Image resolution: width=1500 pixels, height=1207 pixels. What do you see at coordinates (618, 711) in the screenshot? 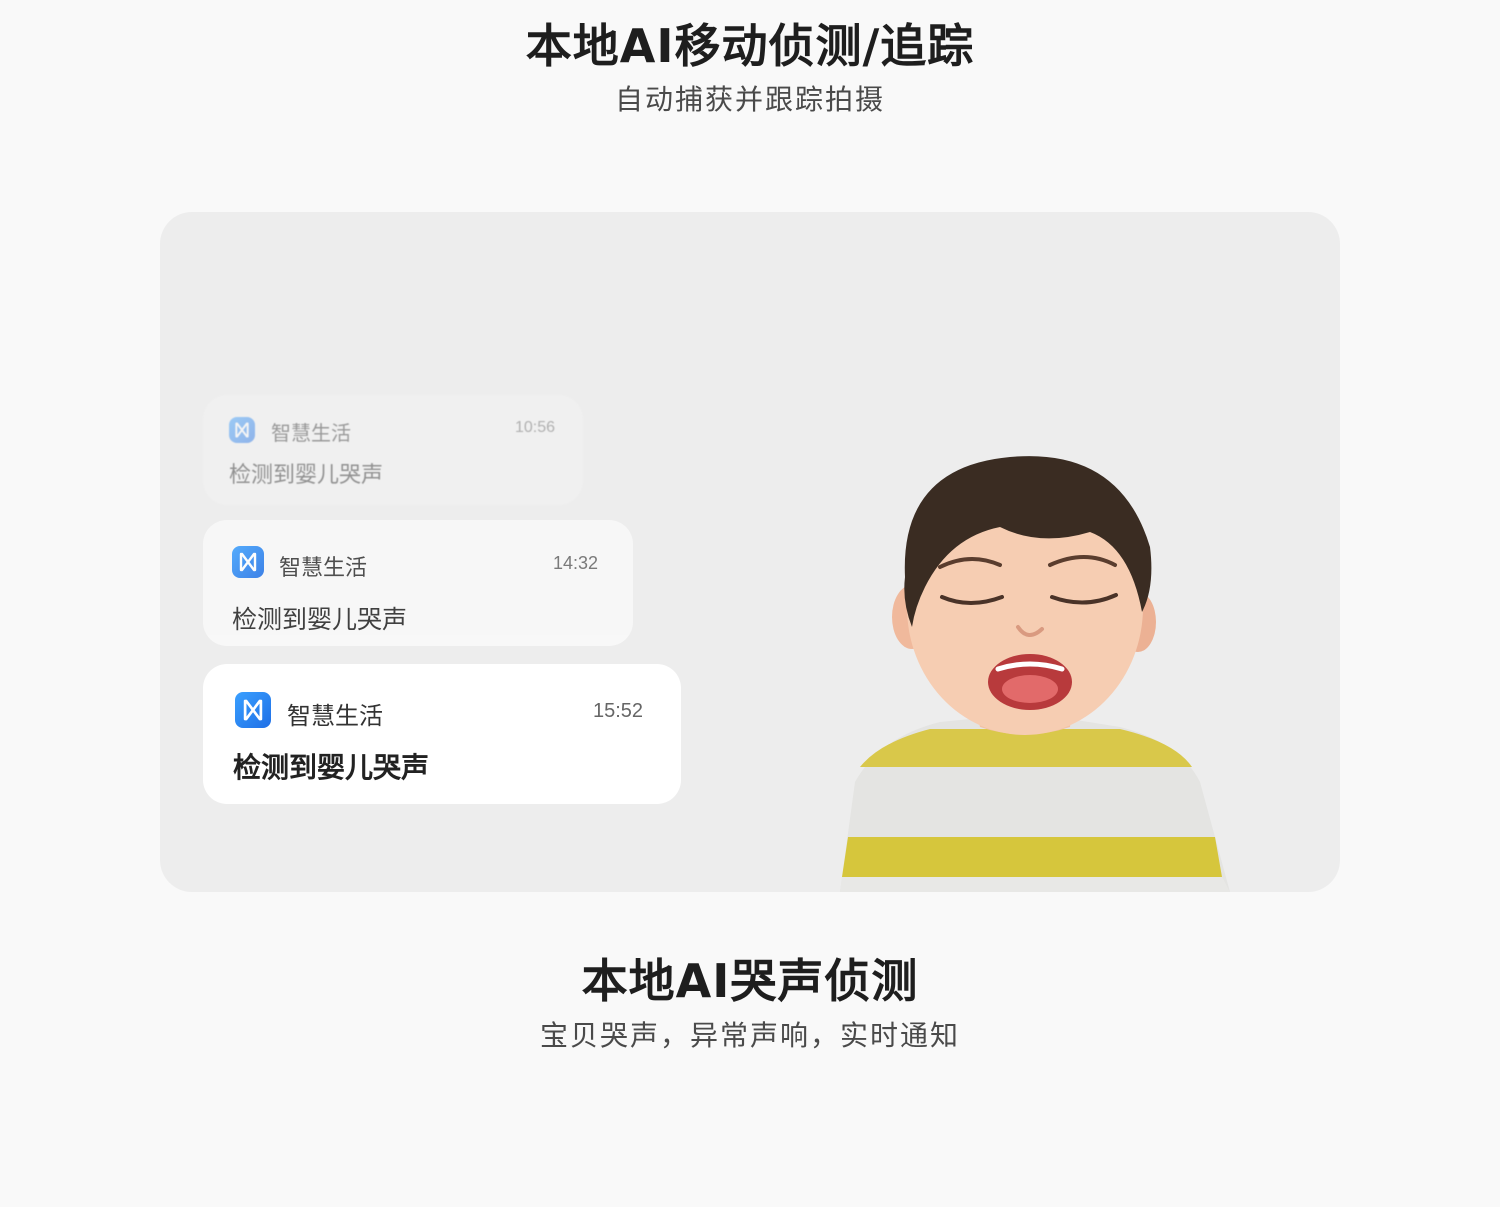
I see `notification-time: 15:52` at bounding box center [618, 711].